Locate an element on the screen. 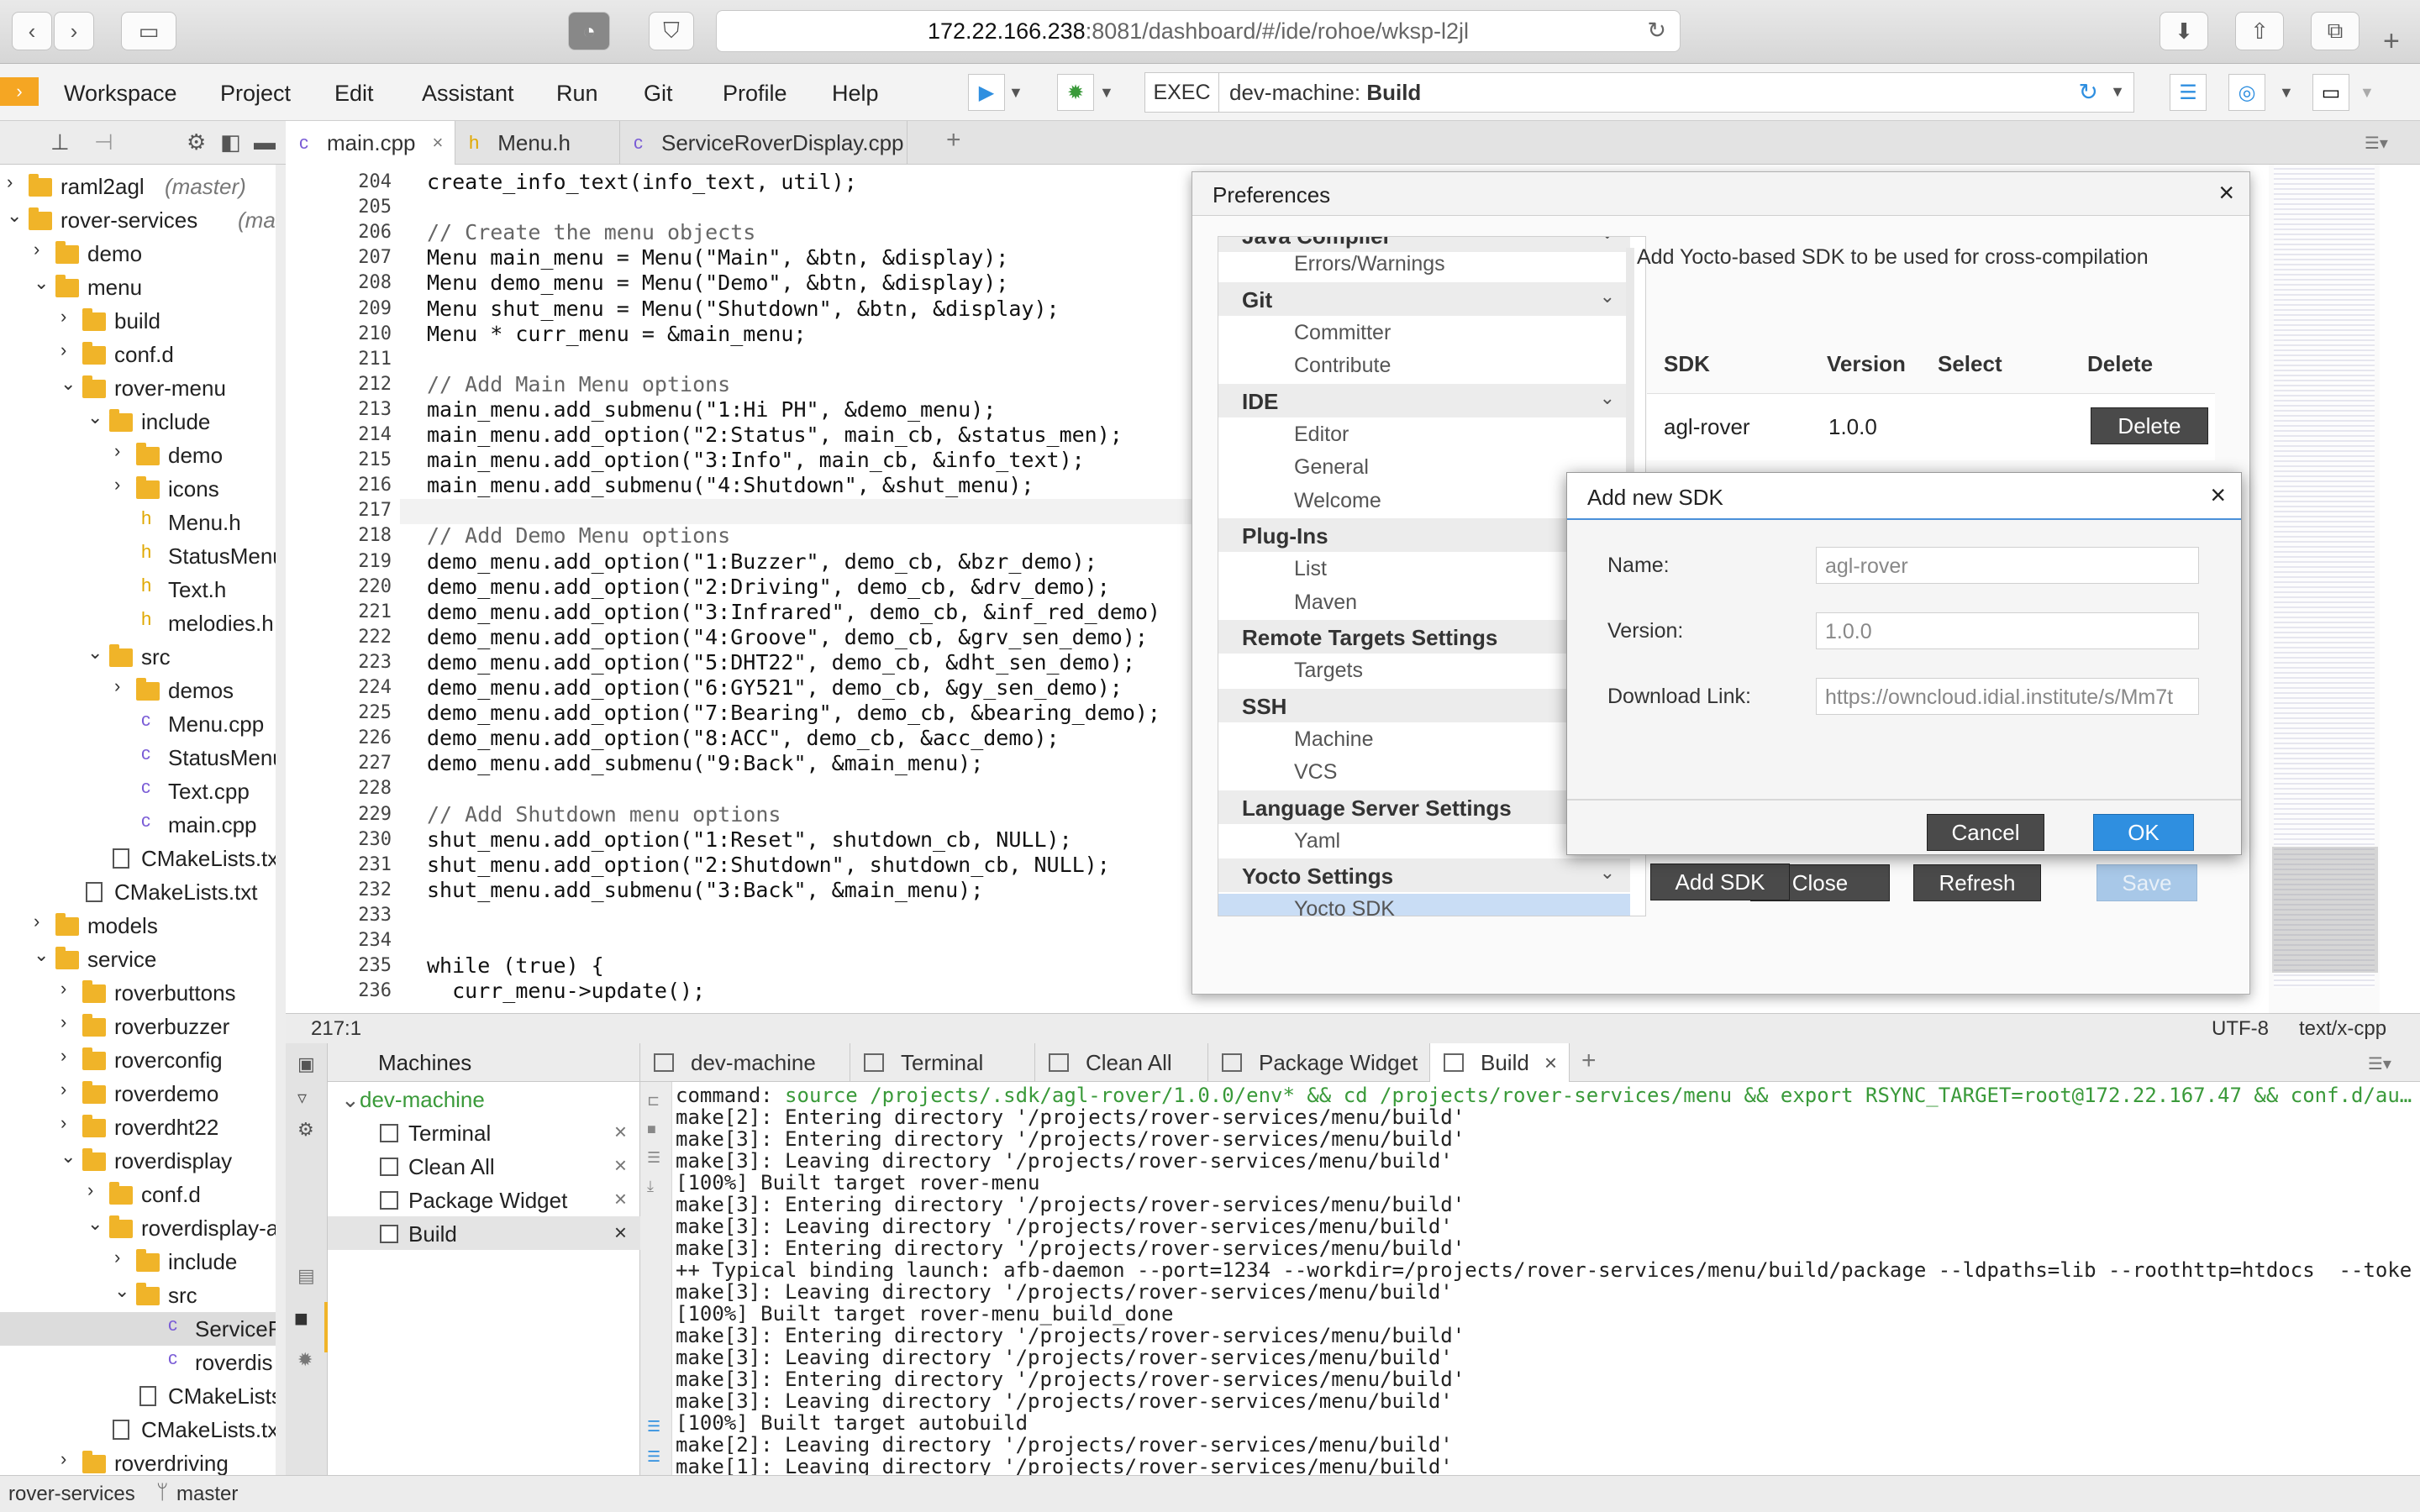 This screenshot has height=1512, width=2420. gear-icon: ⚙ is located at coordinates (196, 142).